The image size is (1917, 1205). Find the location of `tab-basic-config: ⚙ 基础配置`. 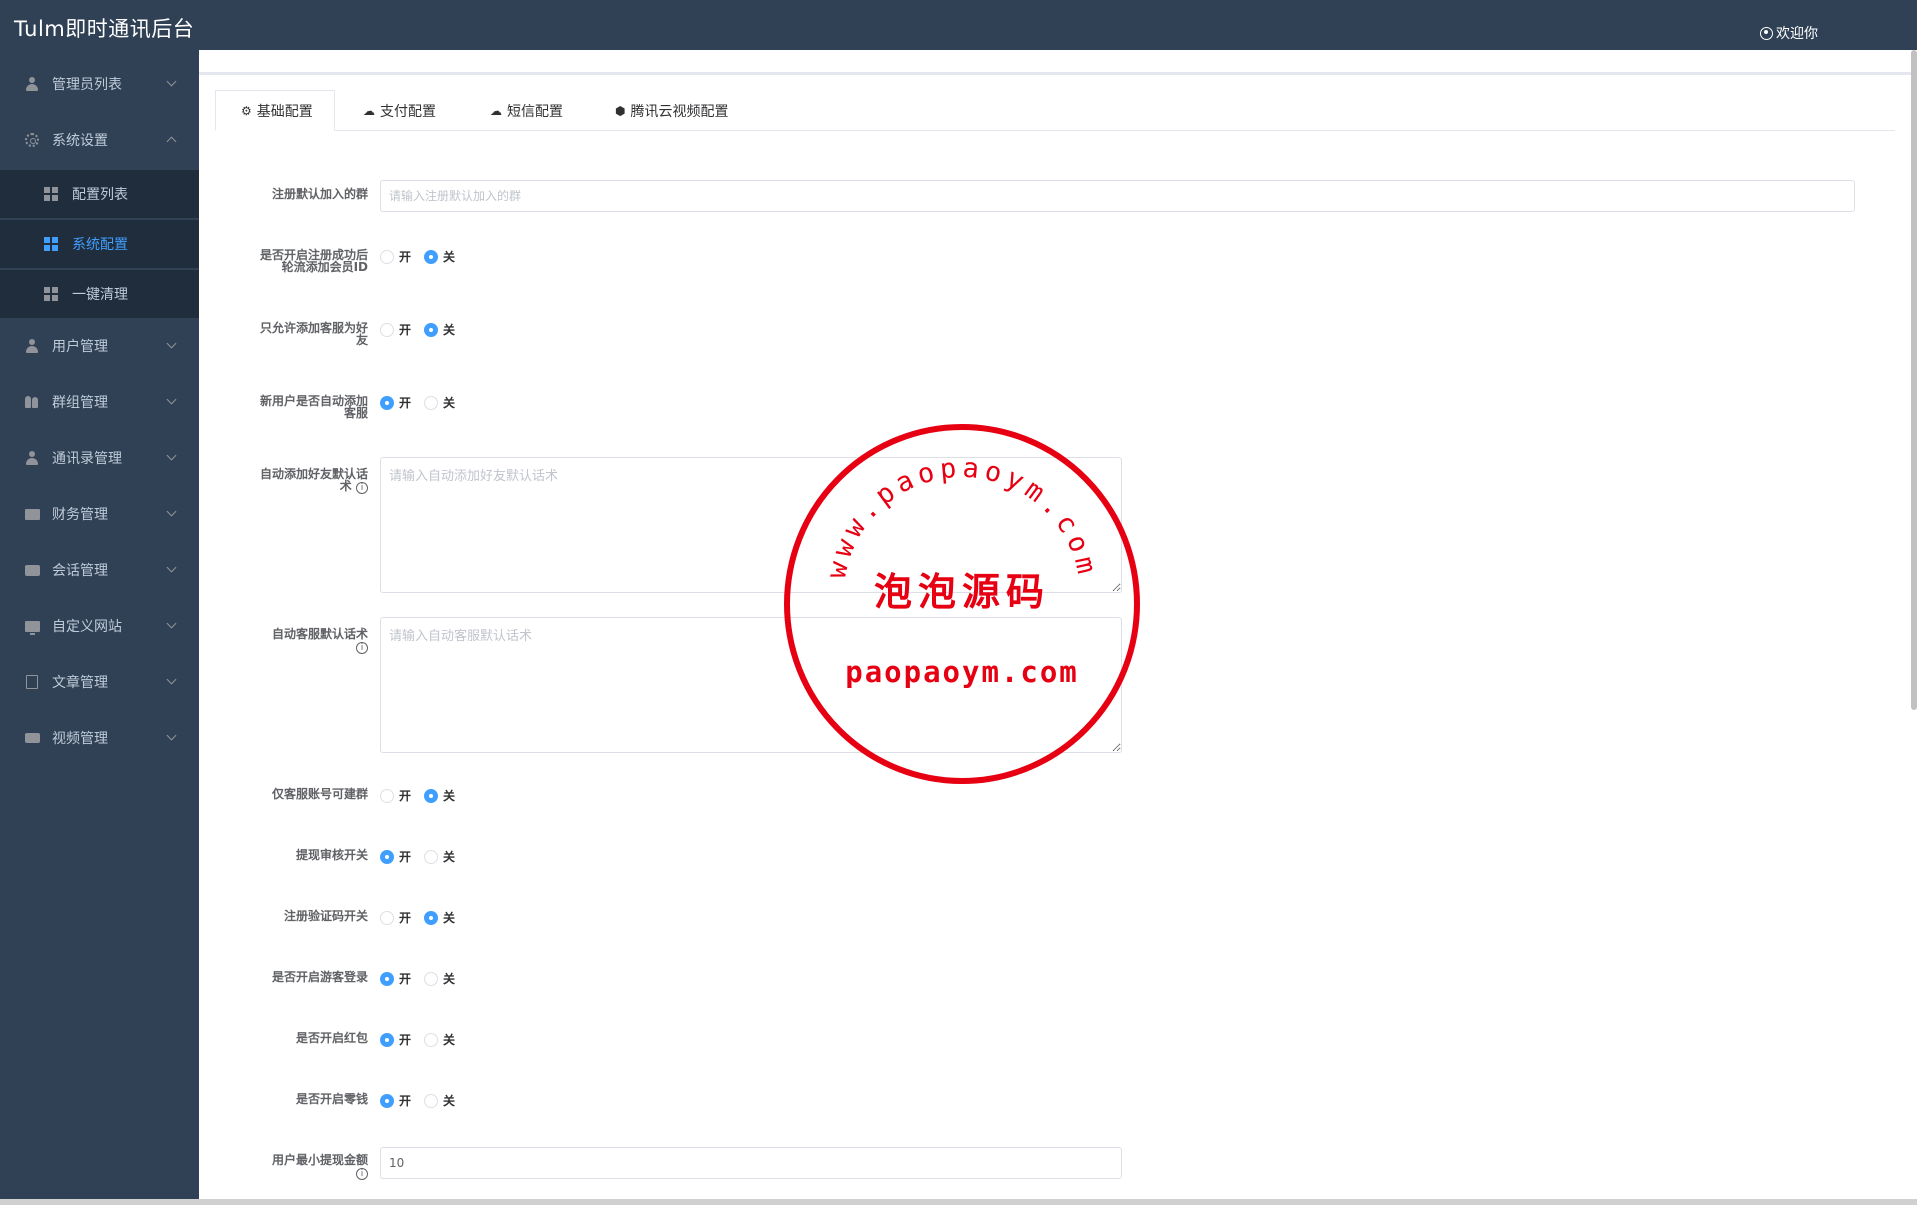

tab-basic-config: ⚙ 基础配置 is located at coordinates (275, 110).